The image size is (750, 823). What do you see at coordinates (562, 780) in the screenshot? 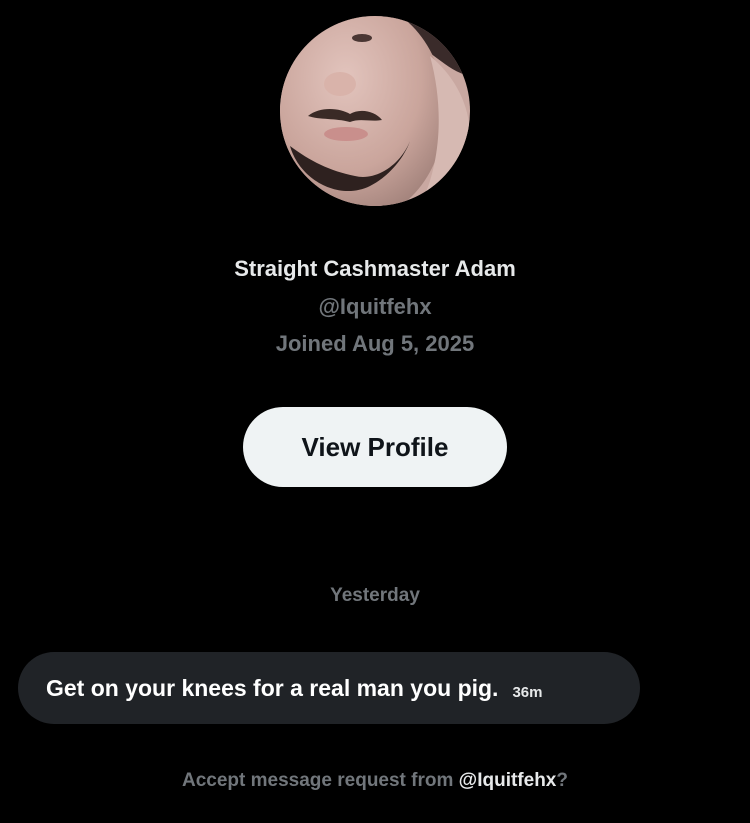
I see `request-suffix: ?` at bounding box center [562, 780].